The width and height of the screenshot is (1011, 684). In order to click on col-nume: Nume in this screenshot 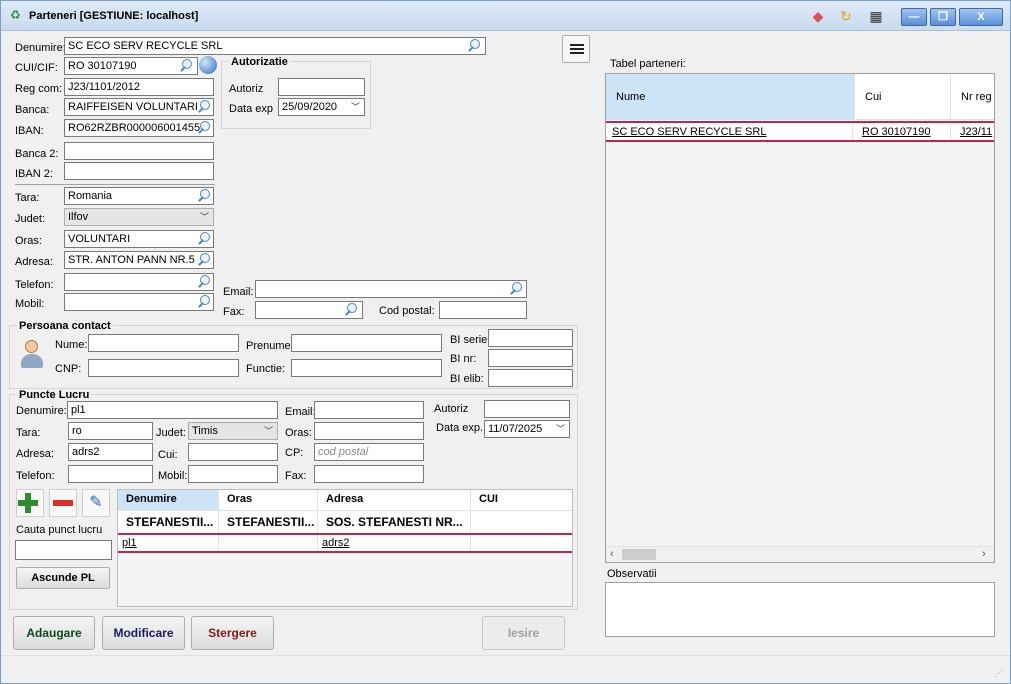, I will do `click(730, 97)`.